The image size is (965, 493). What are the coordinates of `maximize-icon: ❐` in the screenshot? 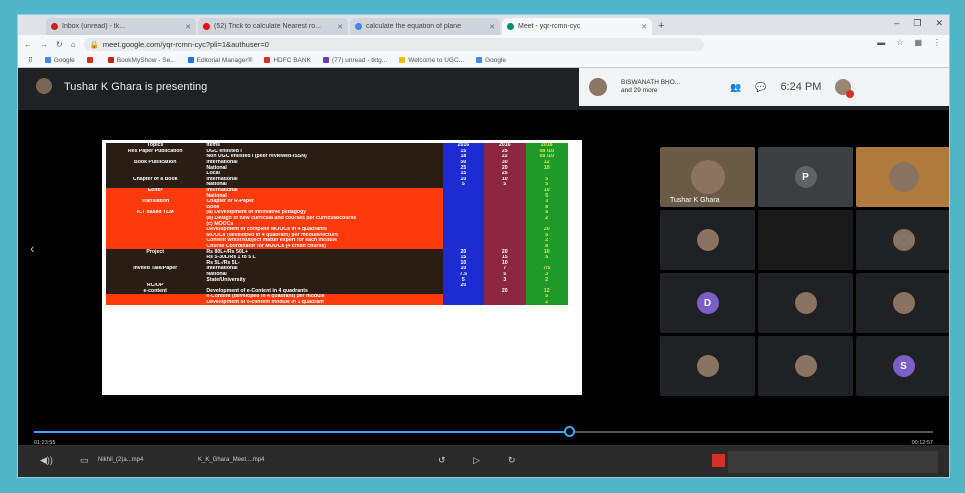 It's located at (917, 23).